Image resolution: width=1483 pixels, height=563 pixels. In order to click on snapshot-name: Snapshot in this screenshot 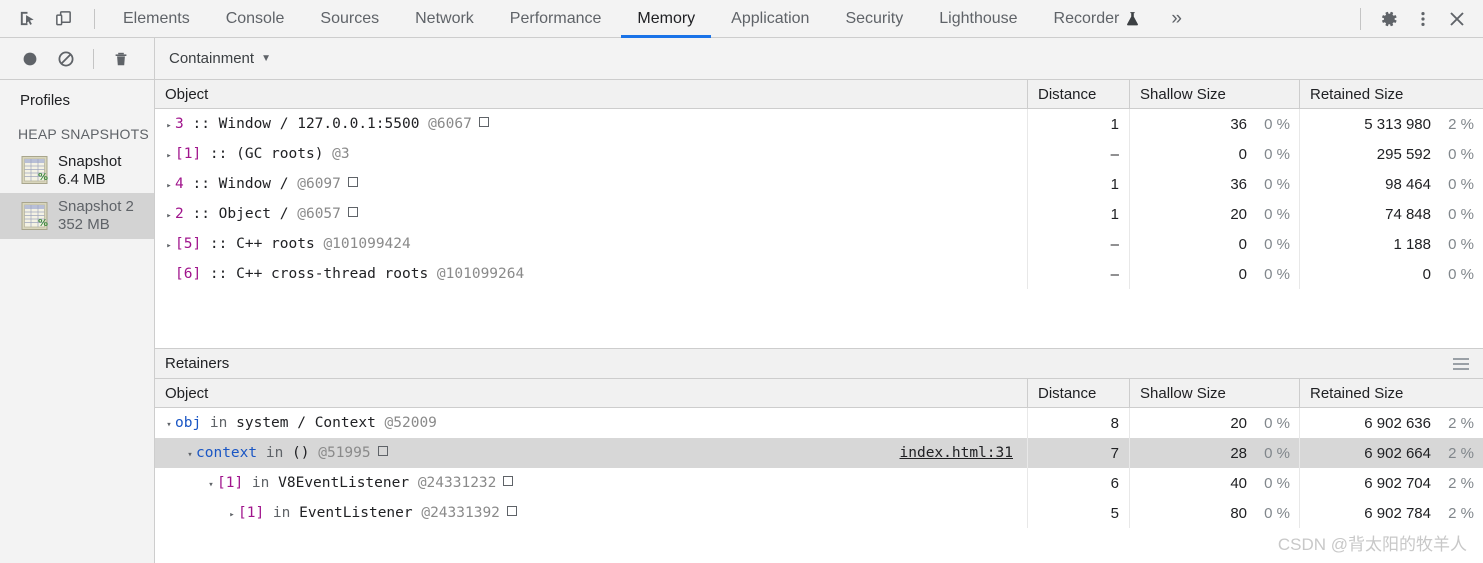, I will do `click(90, 161)`.